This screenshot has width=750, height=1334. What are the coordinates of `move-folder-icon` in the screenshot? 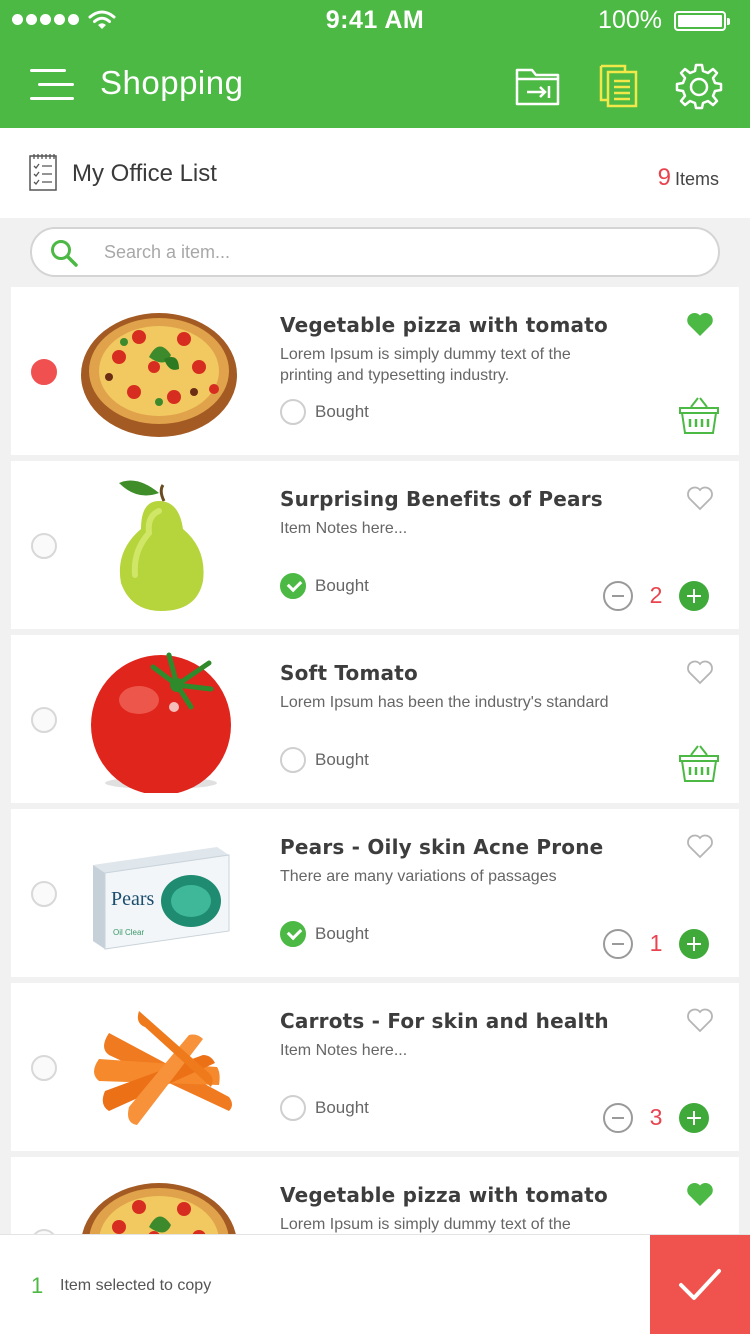 It's located at (538, 86).